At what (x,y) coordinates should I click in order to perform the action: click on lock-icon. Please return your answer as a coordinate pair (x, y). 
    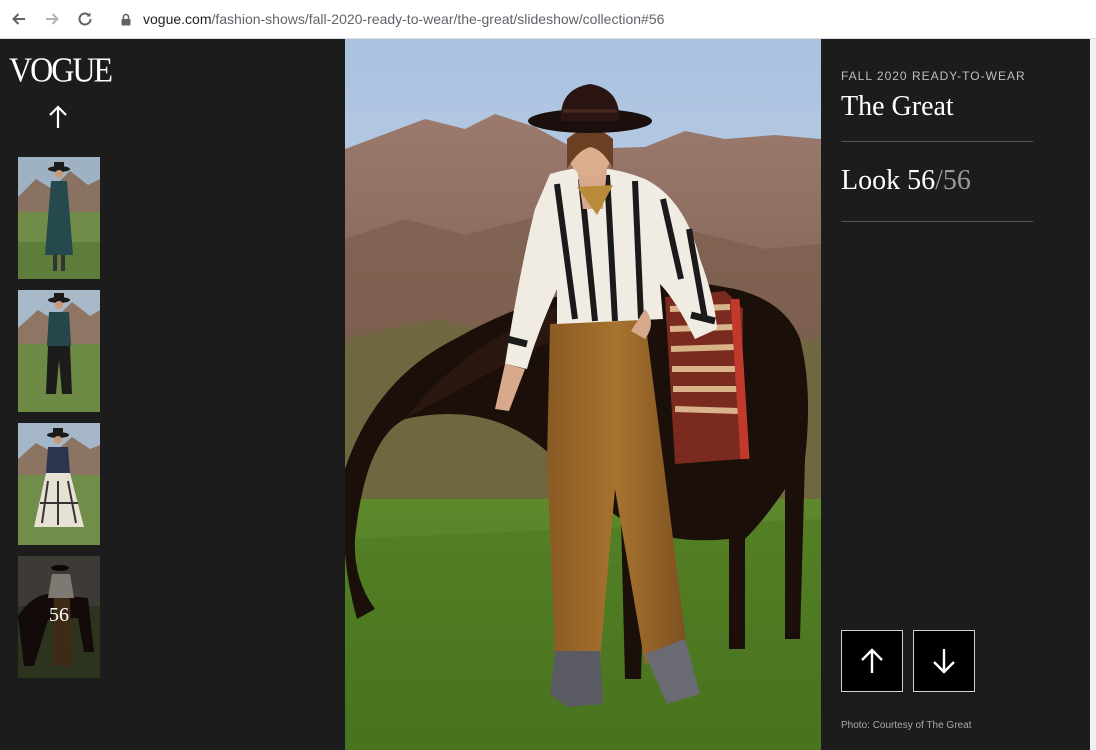
    Looking at the image, I should click on (126, 19).